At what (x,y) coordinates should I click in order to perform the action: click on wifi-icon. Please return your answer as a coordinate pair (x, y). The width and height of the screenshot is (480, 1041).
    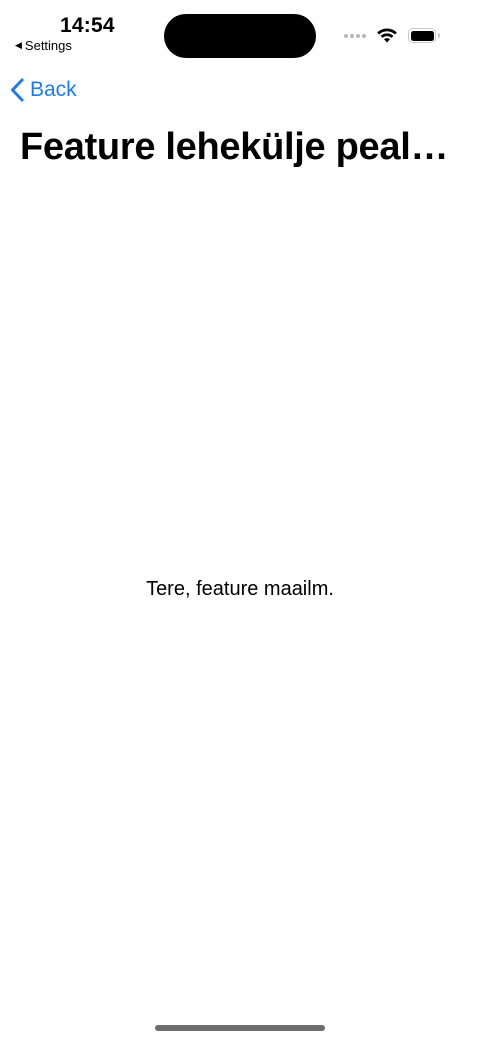
    Looking at the image, I should click on (387, 37).